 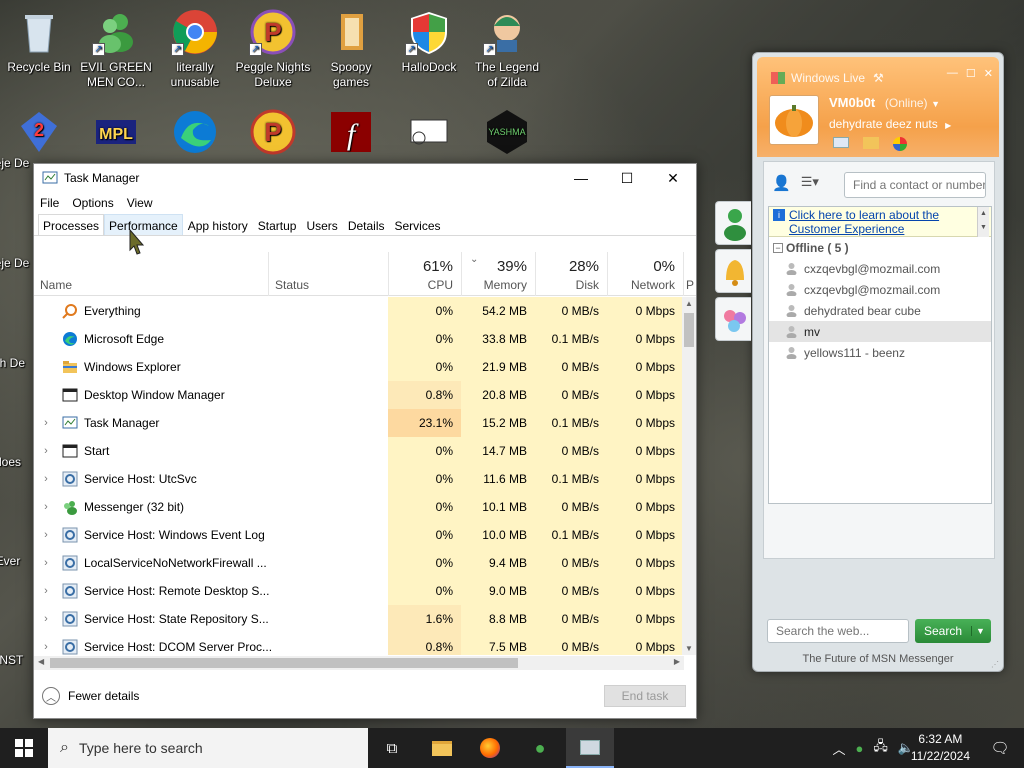 What do you see at coordinates (273, 134) in the screenshot?
I see `desktop-icon-peggle: P` at bounding box center [273, 134].